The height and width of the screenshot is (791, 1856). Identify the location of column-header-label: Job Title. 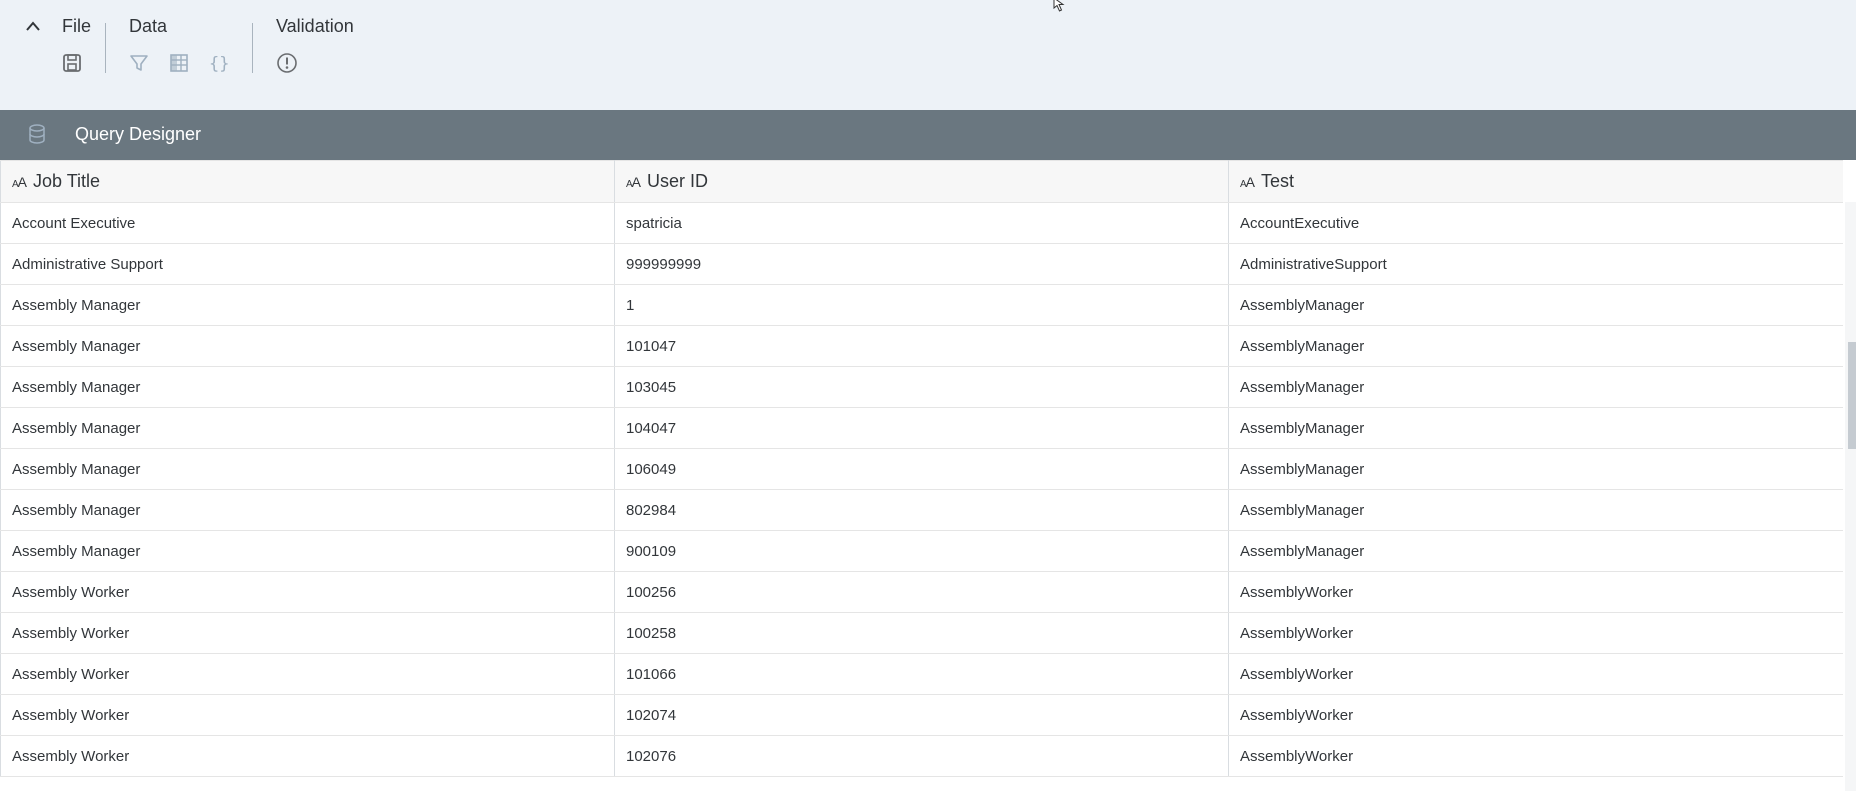
(67, 181).